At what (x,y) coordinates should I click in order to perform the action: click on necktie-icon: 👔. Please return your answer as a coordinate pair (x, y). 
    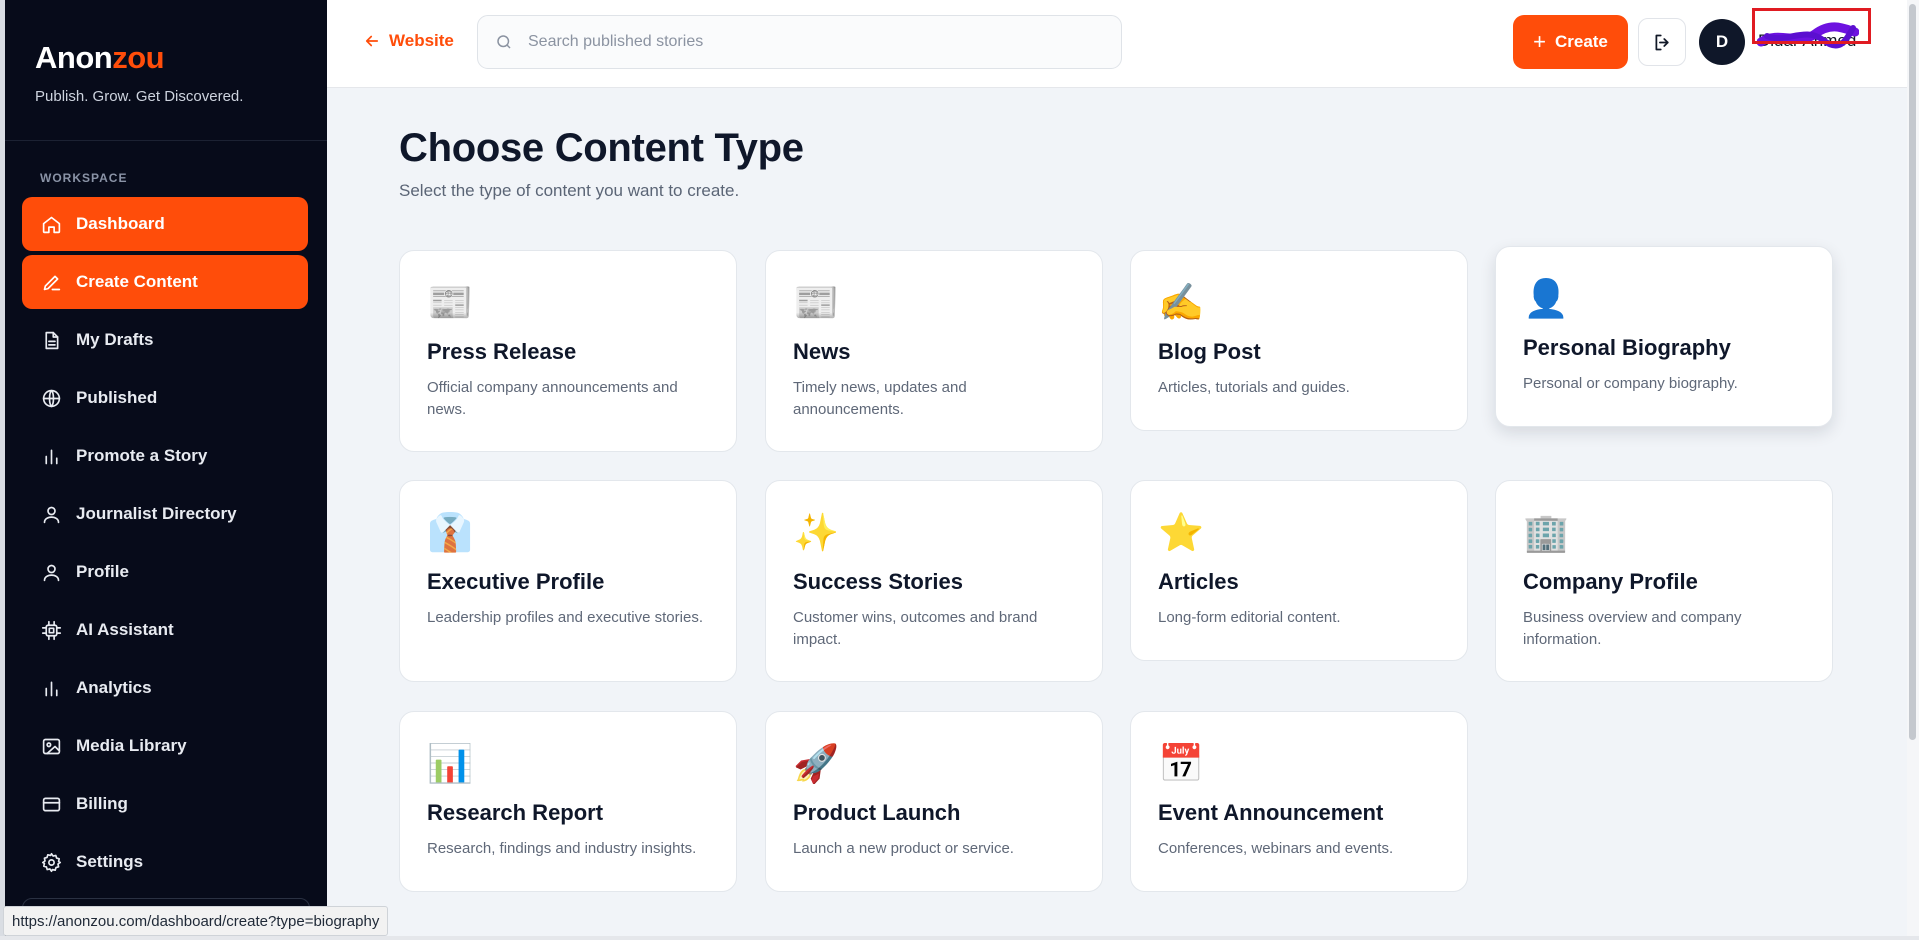
    Looking at the image, I should click on (450, 532).